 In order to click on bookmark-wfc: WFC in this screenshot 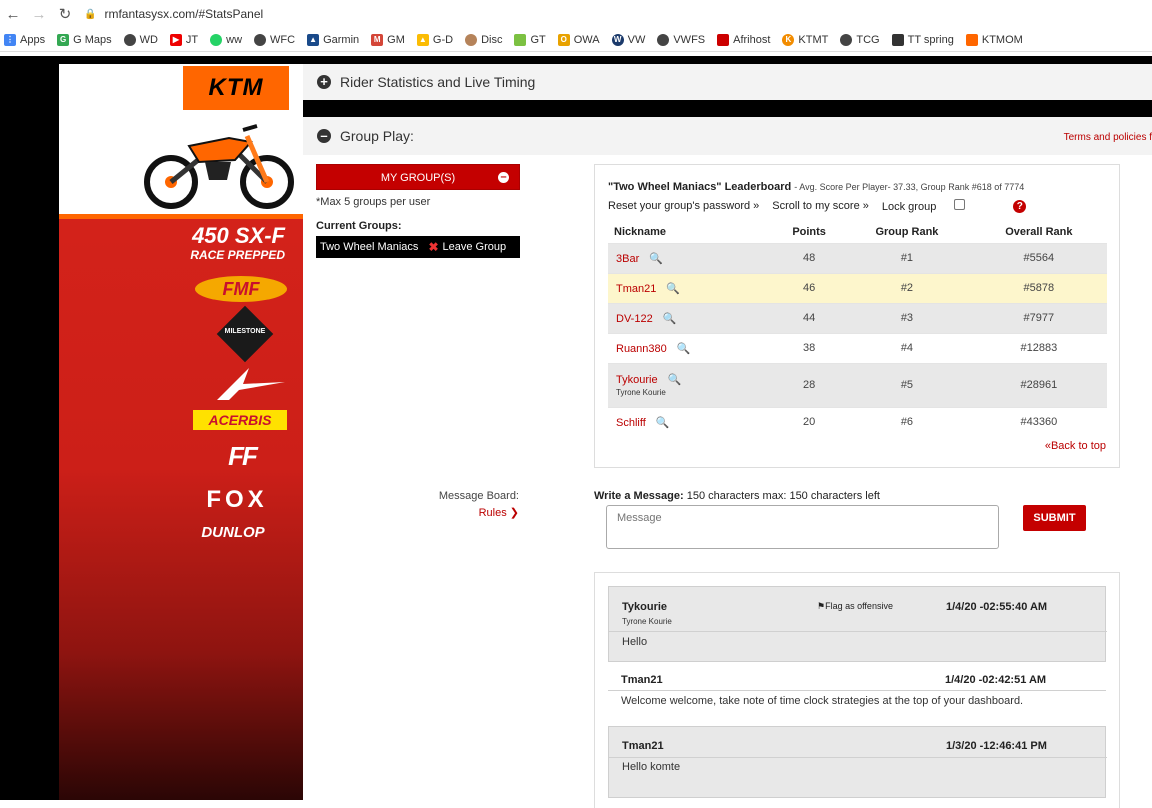, I will do `click(274, 39)`.